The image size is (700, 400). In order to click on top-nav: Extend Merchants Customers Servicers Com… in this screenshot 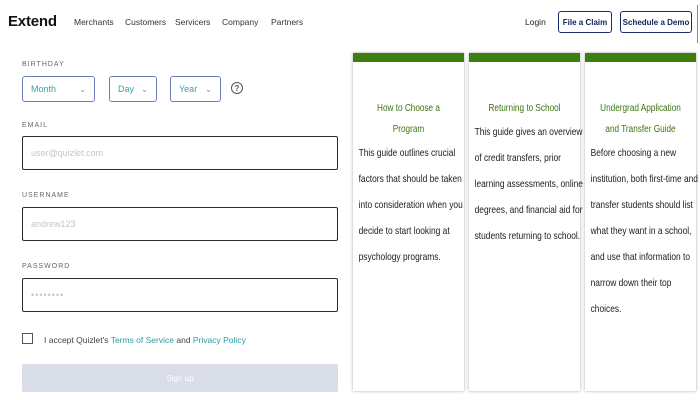, I will do `click(350, 23)`.